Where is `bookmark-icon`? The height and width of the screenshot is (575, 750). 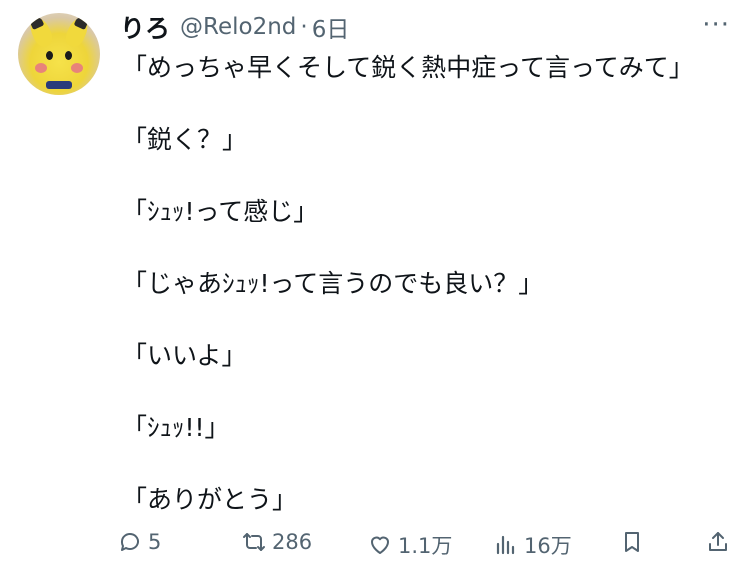 bookmark-icon is located at coordinates (632, 542).